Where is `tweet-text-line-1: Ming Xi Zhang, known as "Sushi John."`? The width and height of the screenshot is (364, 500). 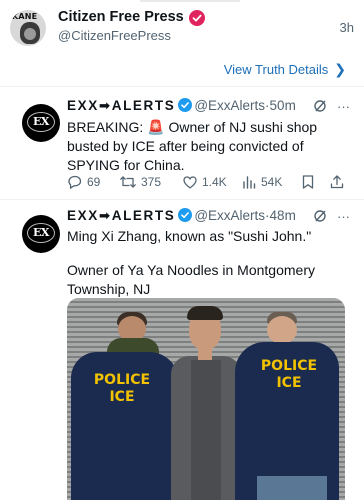 tweet-text-line-1: Ming Xi Zhang, known as "Sushi John." is located at coordinates (189, 236).